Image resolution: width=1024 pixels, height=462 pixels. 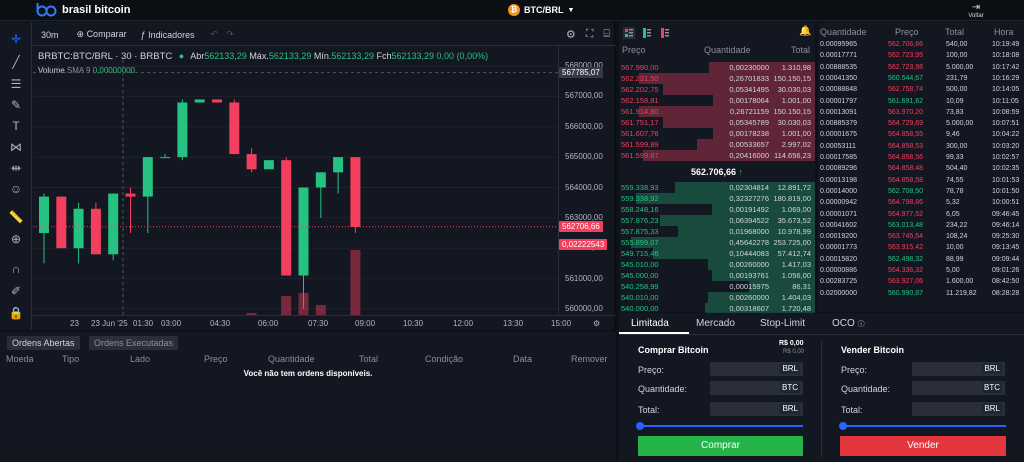 I want to click on bid-price: 557.875,33, so click(x=640, y=231).